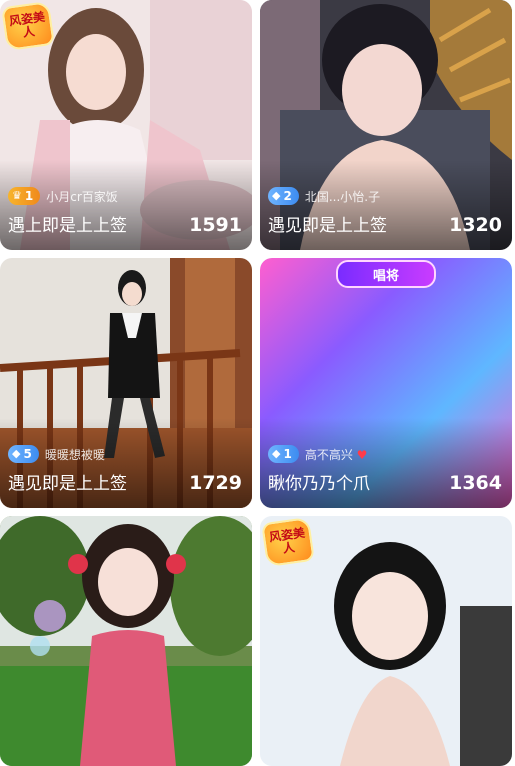 The width and height of the screenshot is (515, 766). I want to click on level-number: 5, so click(27, 454).